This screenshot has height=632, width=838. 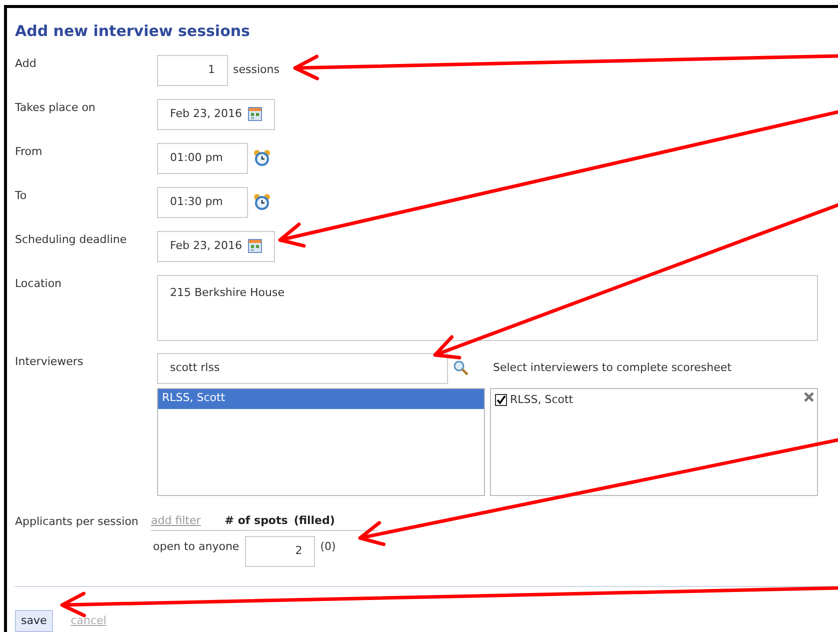 What do you see at coordinates (133, 31) in the screenshot?
I see `form-title: Add new interview sessions` at bounding box center [133, 31].